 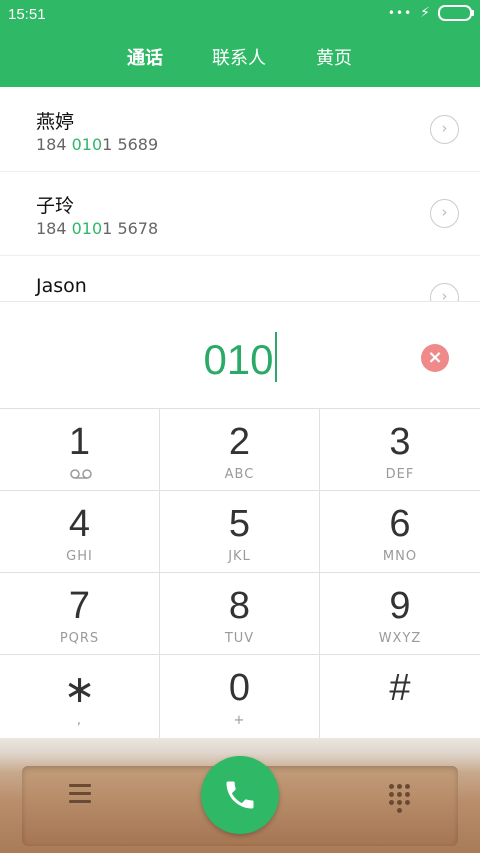 I want to click on tab-bar: 通话 联系人 黄页, so click(x=240, y=58).